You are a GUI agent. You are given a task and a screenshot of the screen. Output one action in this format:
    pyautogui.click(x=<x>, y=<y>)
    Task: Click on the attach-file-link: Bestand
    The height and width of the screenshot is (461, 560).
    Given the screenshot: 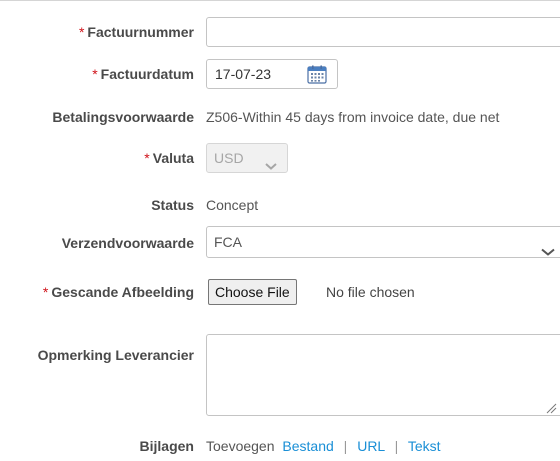 What is the action you would take?
    pyautogui.click(x=307, y=446)
    